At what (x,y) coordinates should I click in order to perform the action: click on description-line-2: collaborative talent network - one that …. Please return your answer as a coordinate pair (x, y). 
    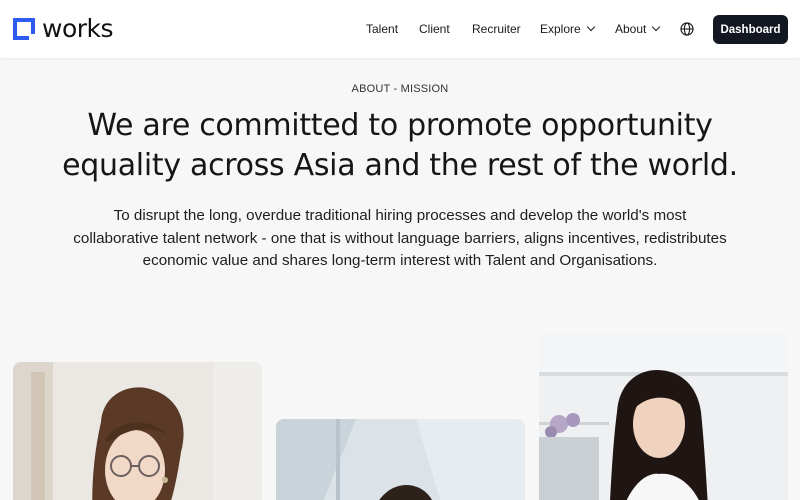
    Looking at the image, I should click on (400, 238).